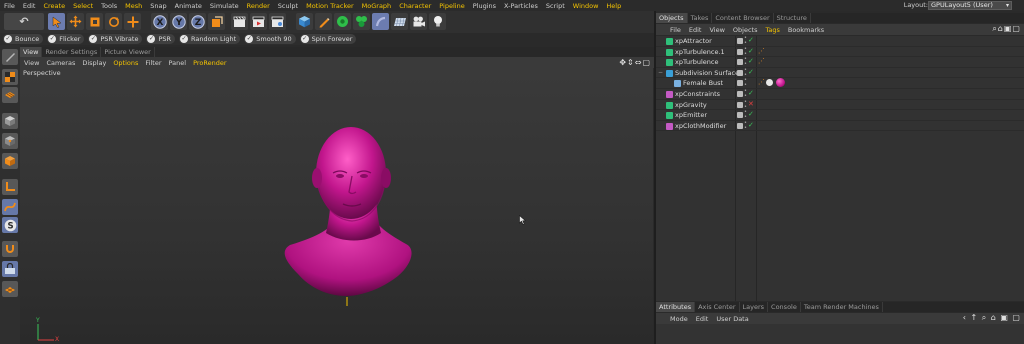 The image size is (1024, 344). What do you see at coordinates (840, 105) in the screenshot?
I see `object-row: xpGravity • • ✕` at bounding box center [840, 105].